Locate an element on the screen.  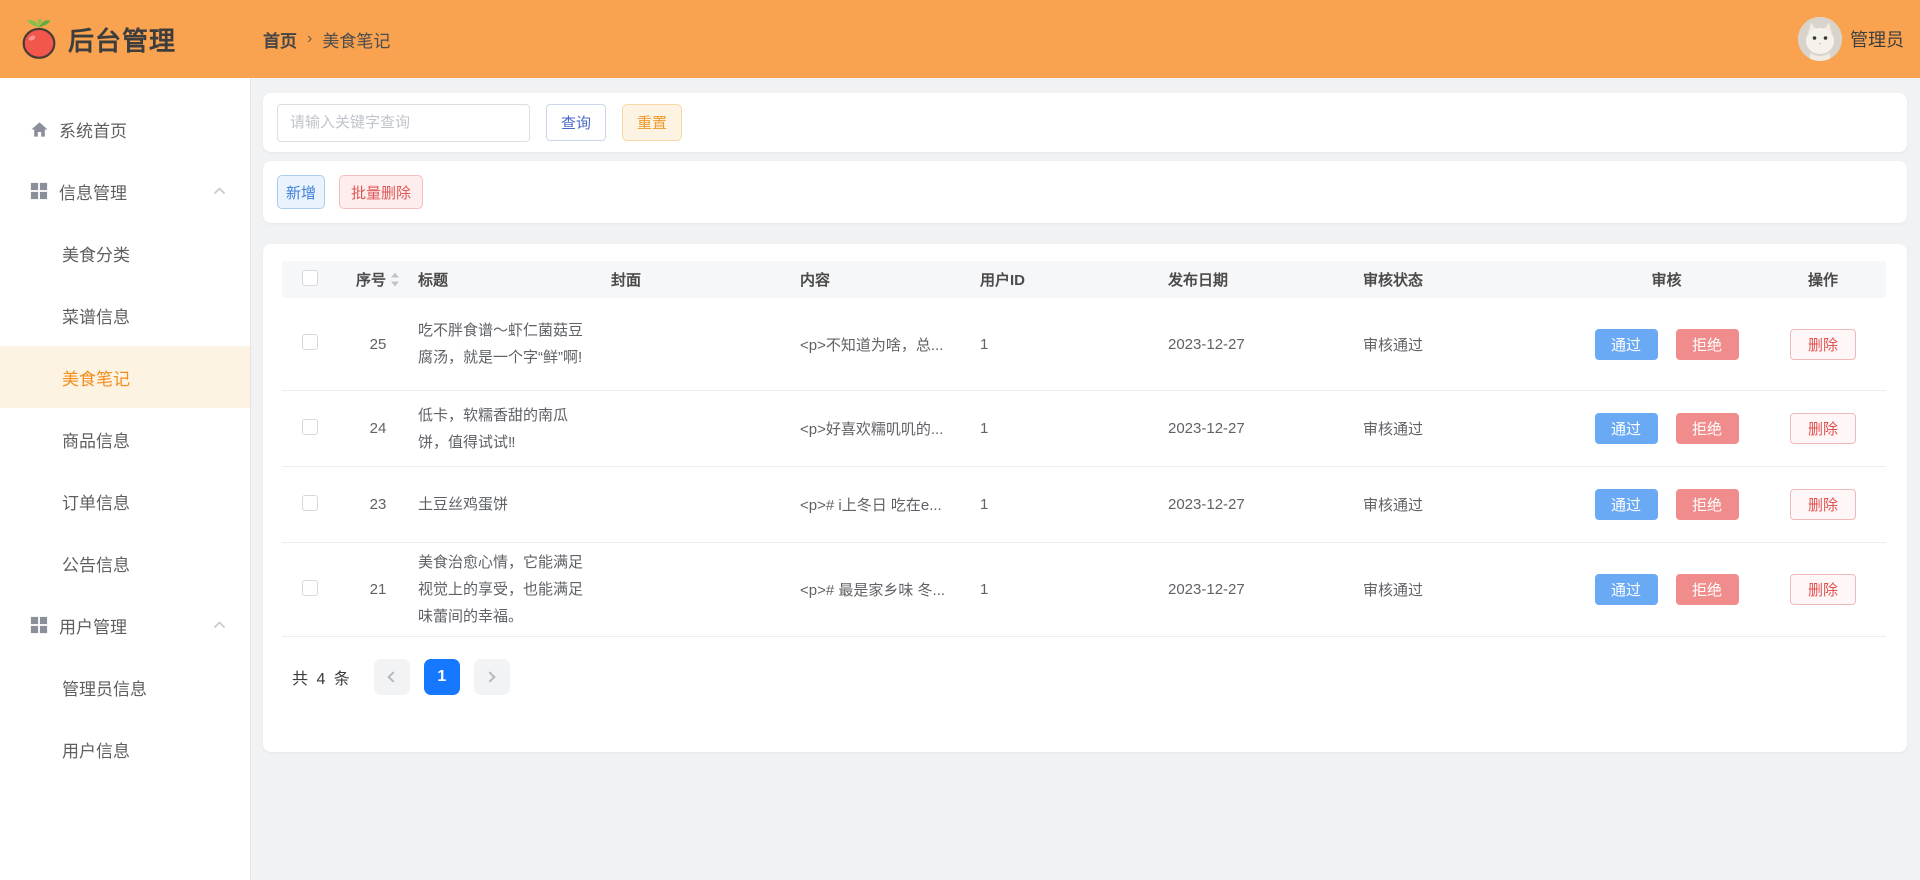
user-name: 管理员 is located at coordinates (1877, 40).